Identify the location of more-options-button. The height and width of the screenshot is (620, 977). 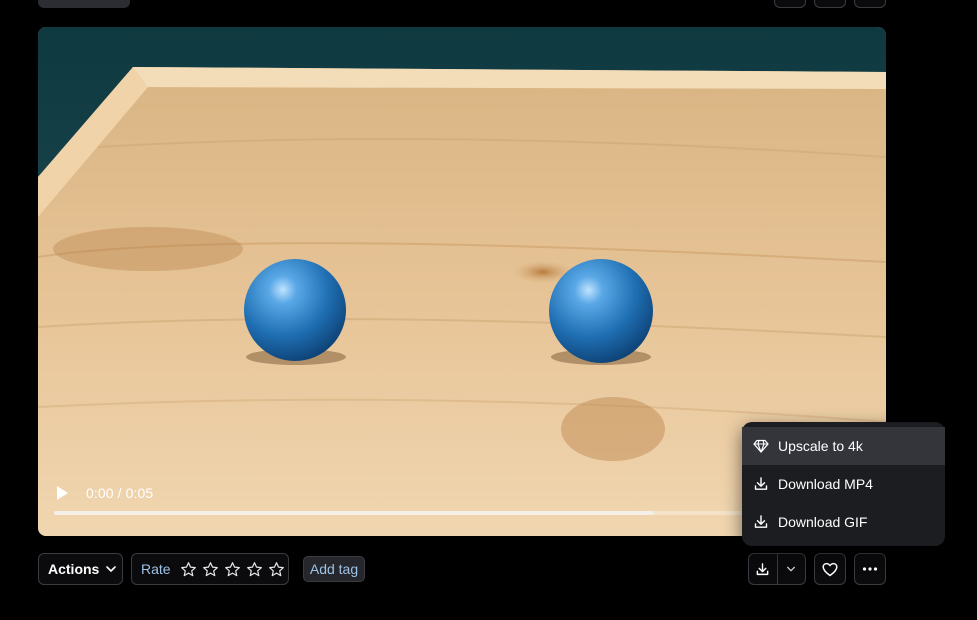
(870, 569).